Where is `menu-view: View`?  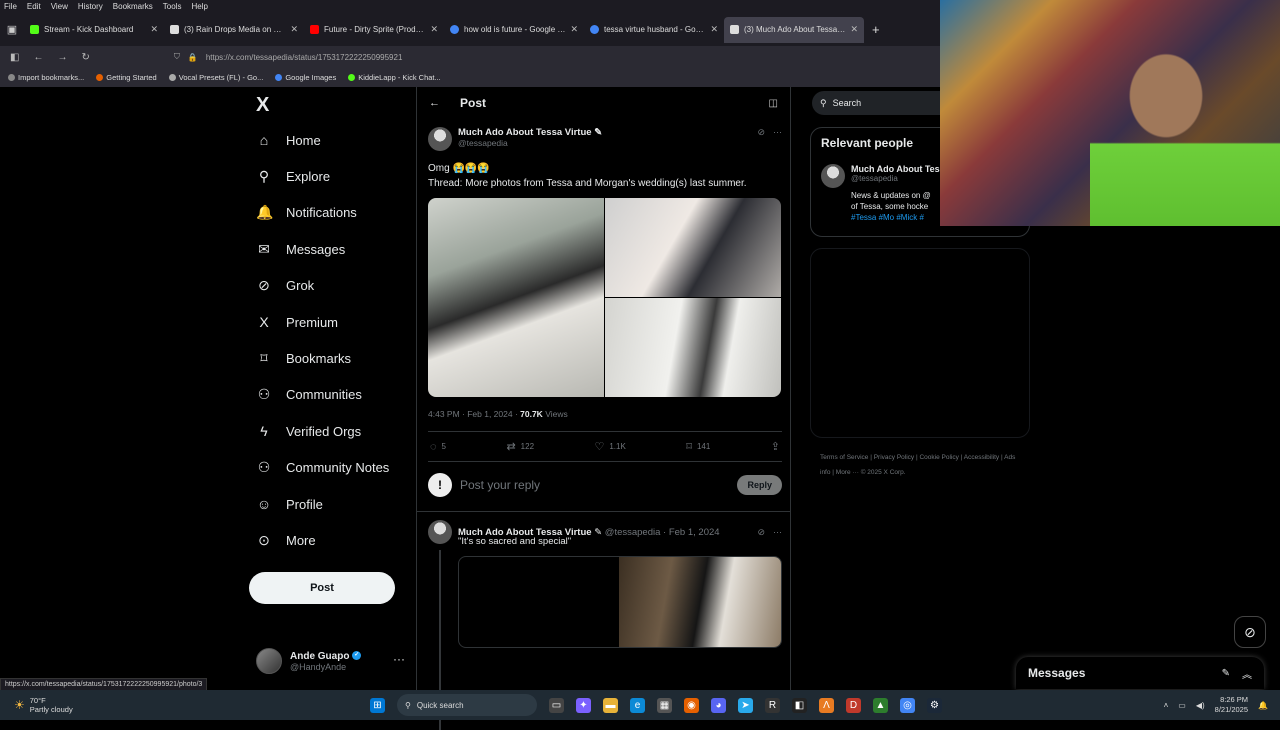 menu-view: View is located at coordinates (59, 6).